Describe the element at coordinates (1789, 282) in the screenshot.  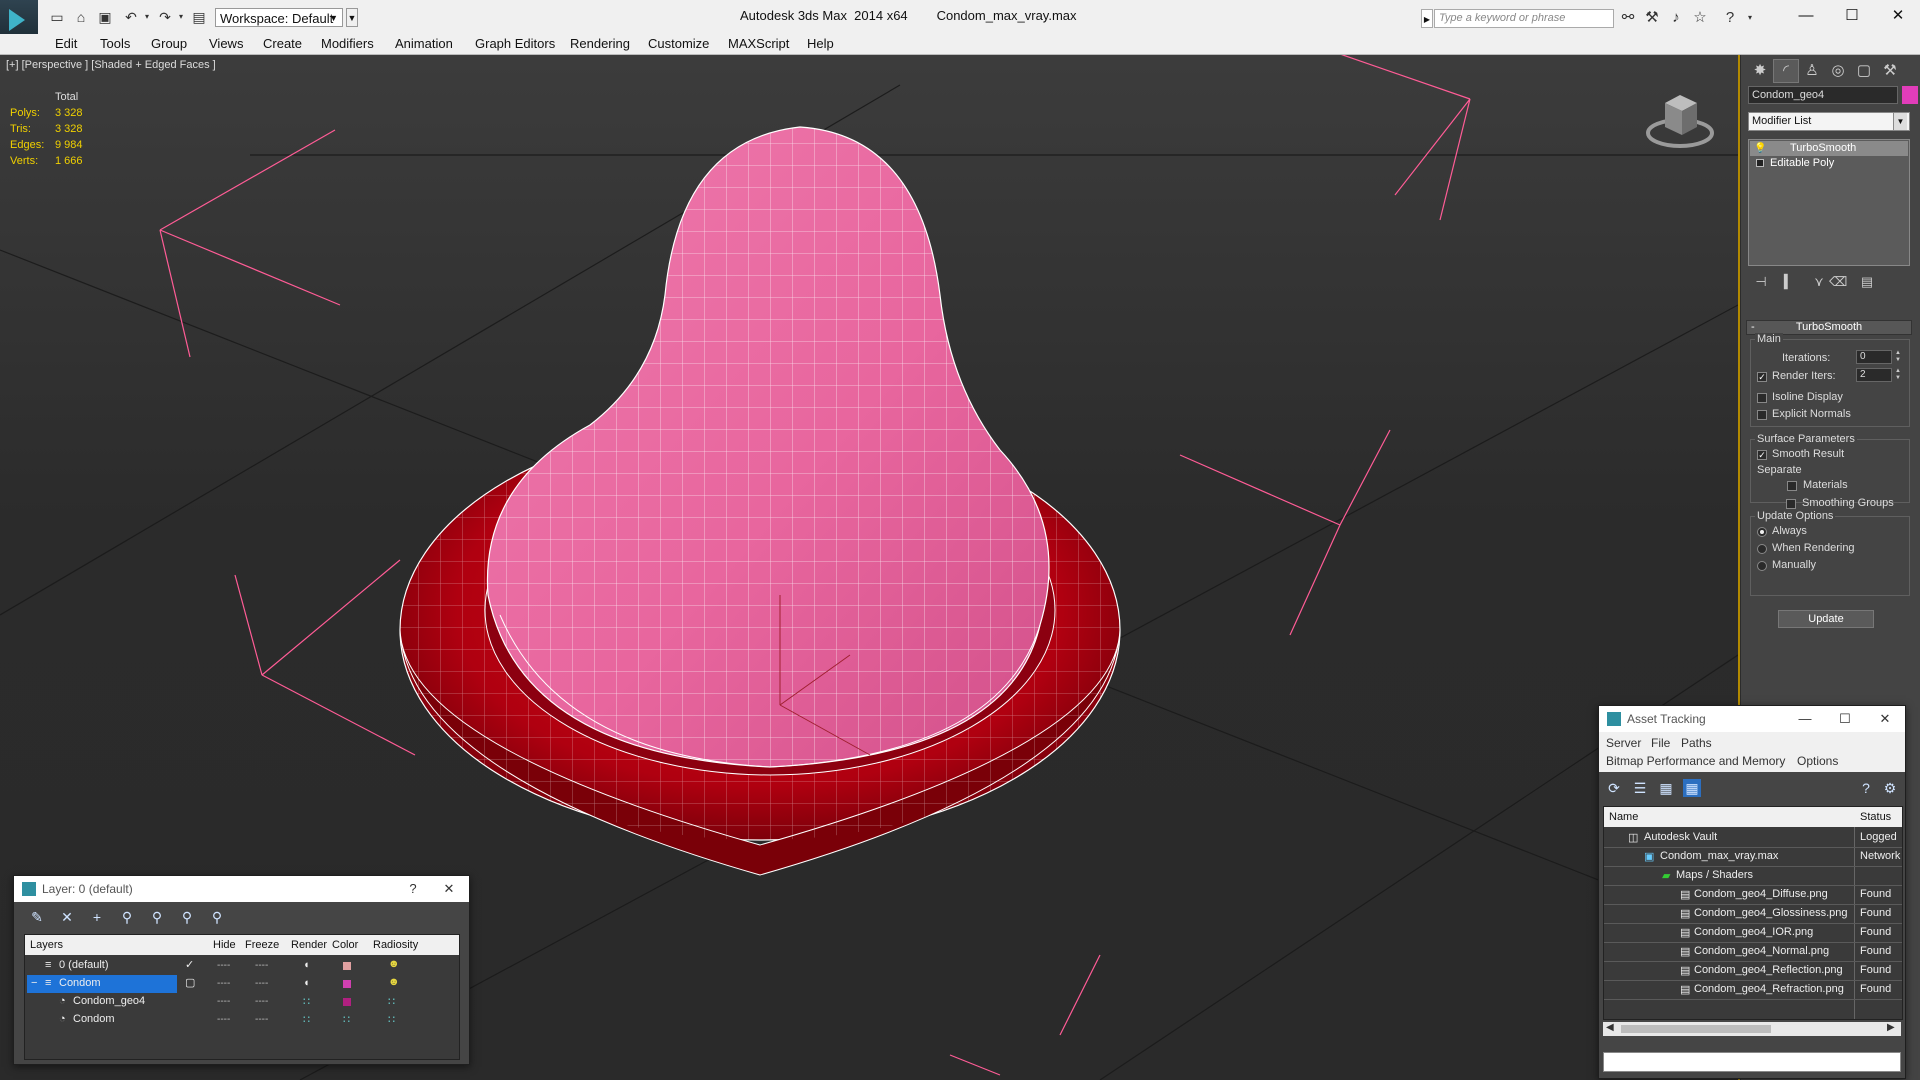
I see `show-end-result-icon: ▍` at that location.